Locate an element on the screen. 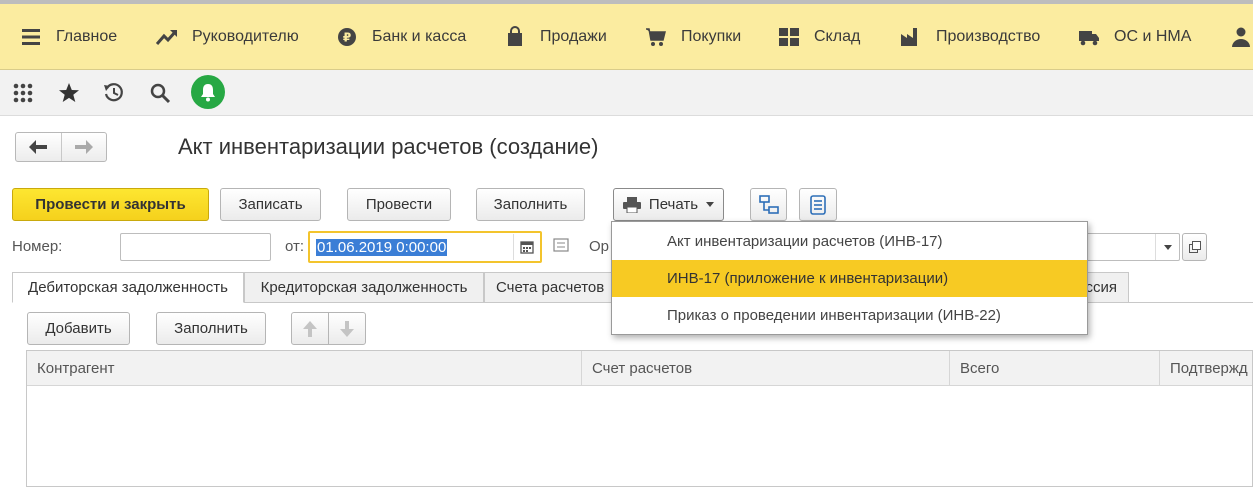 This screenshot has height=487, width=1253. date-field: 01.06.2019 0:00:00 is located at coordinates (425, 247).